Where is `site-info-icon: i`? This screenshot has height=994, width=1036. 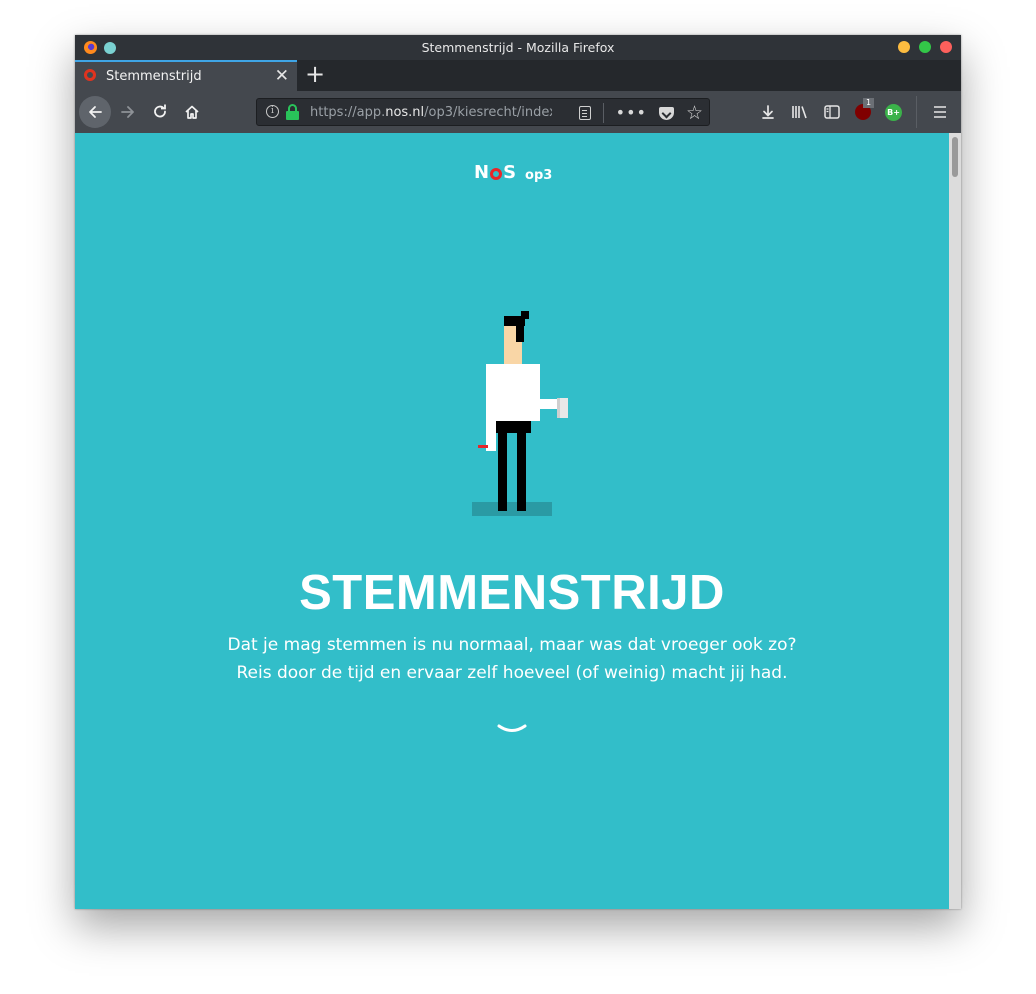
site-info-icon: i is located at coordinates (272, 111).